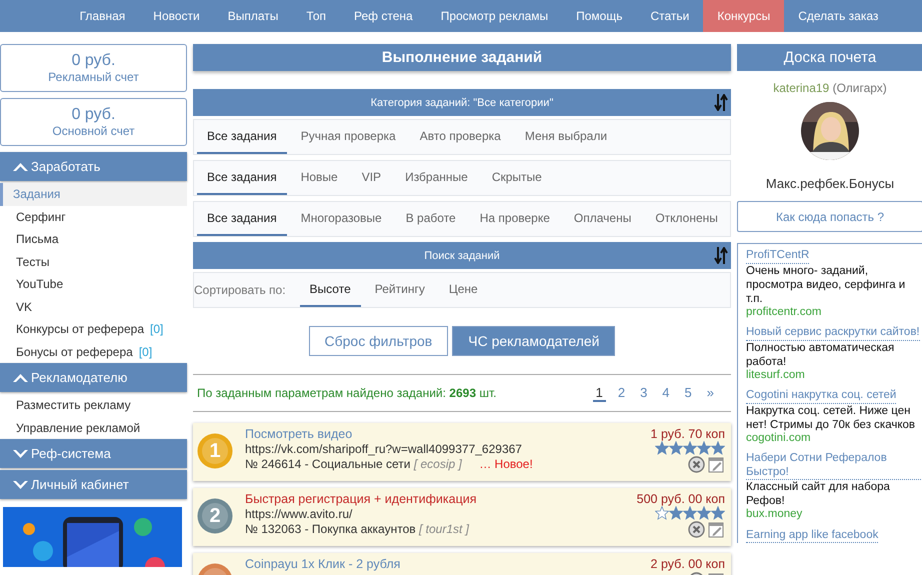 The width and height of the screenshot is (922, 575). Describe the element at coordinates (778, 256) in the screenshot. I see `ad-title: ProfiTCentR` at that location.